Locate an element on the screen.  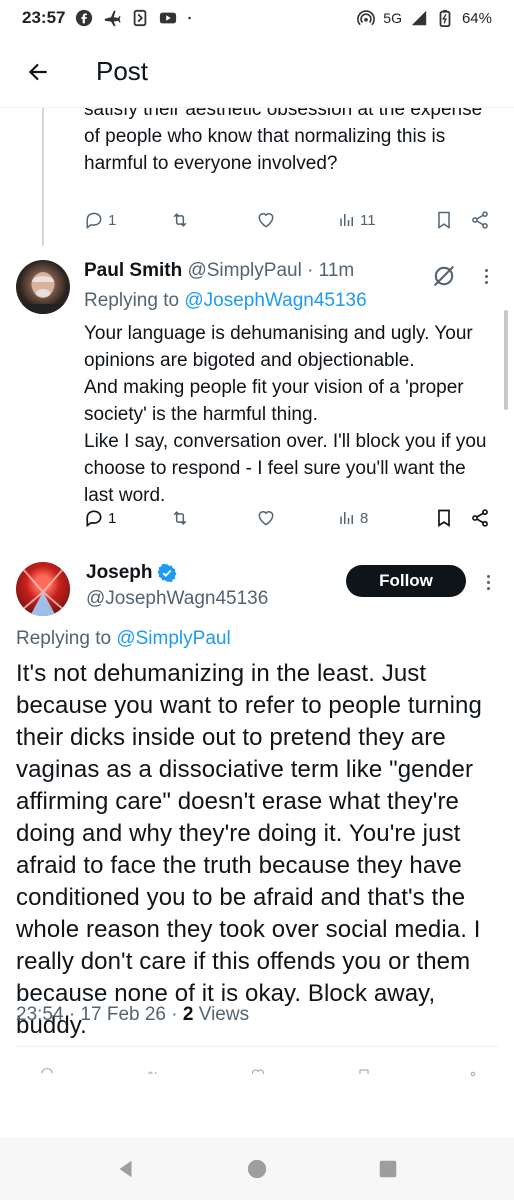
tweet-actions: 1 11 is located at coordinates (289, 220).